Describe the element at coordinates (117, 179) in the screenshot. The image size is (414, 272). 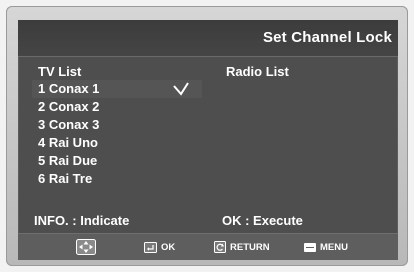
I see `channel-row: 6 Rai Tre` at that location.